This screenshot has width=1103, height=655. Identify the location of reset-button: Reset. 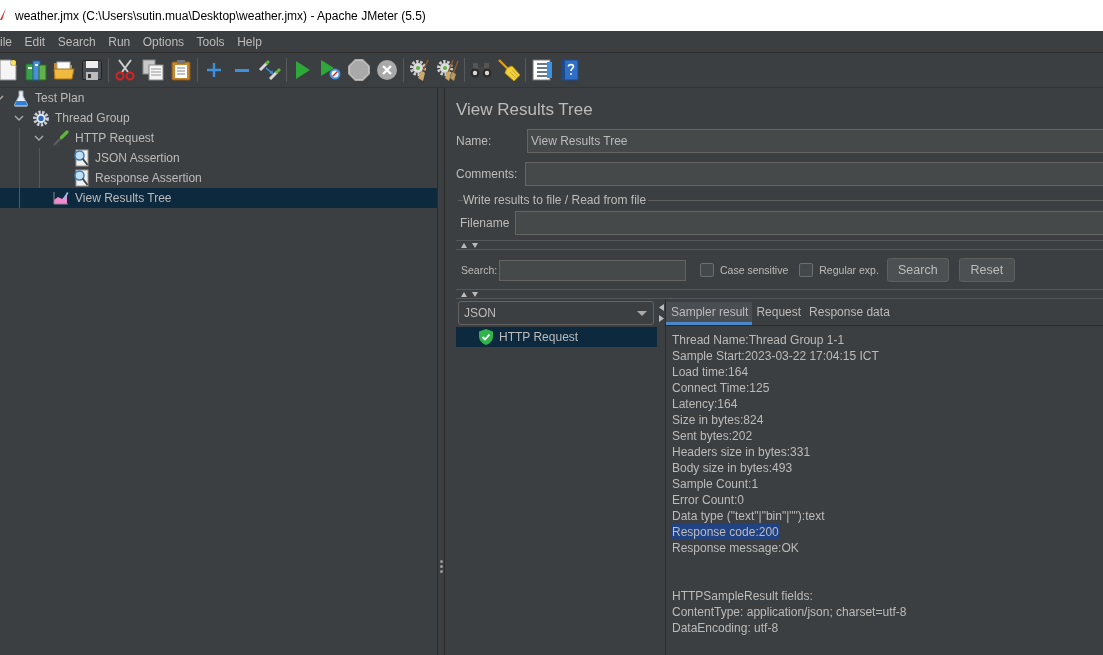
(986, 270).